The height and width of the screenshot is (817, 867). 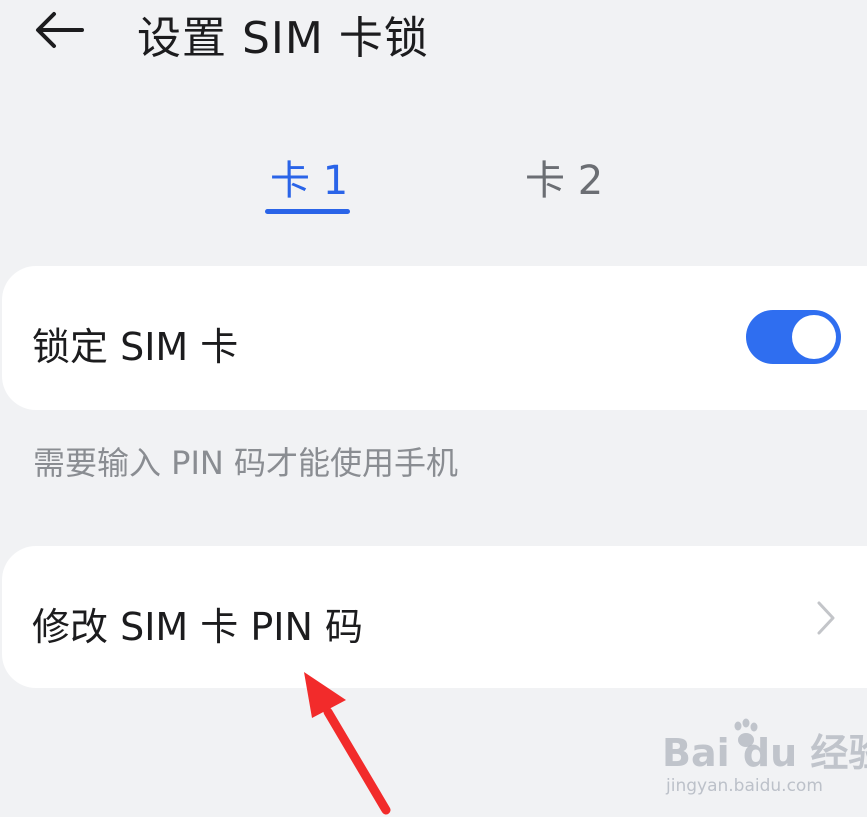 I want to click on page-title: 设置 SIM 卡锁, so click(x=283, y=38).